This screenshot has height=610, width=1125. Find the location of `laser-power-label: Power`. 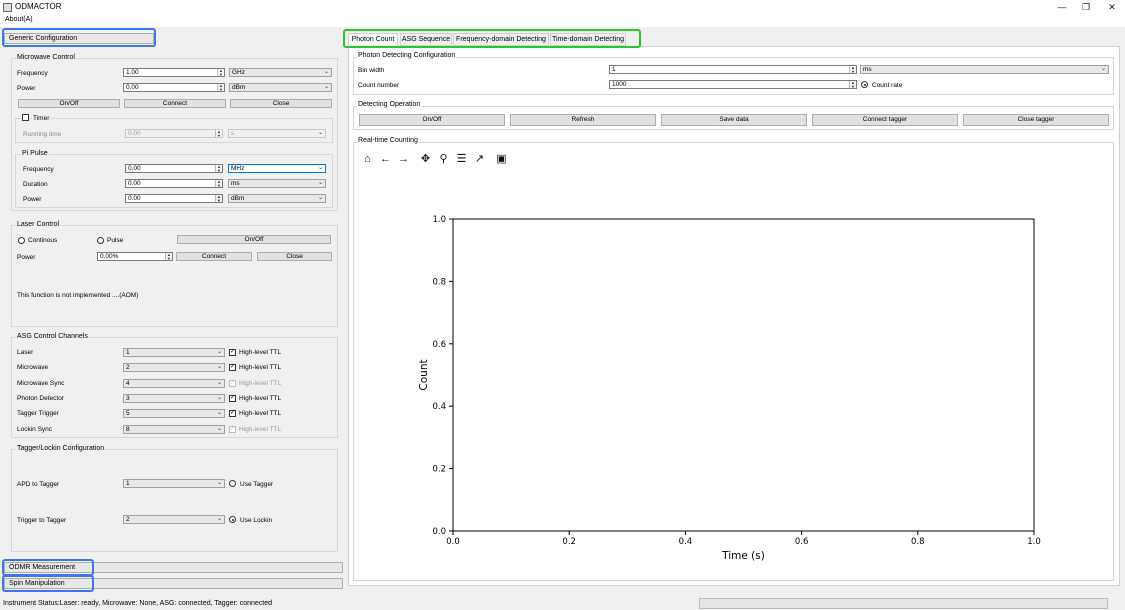

laser-power-label: Power is located at coordinates (26, 257).